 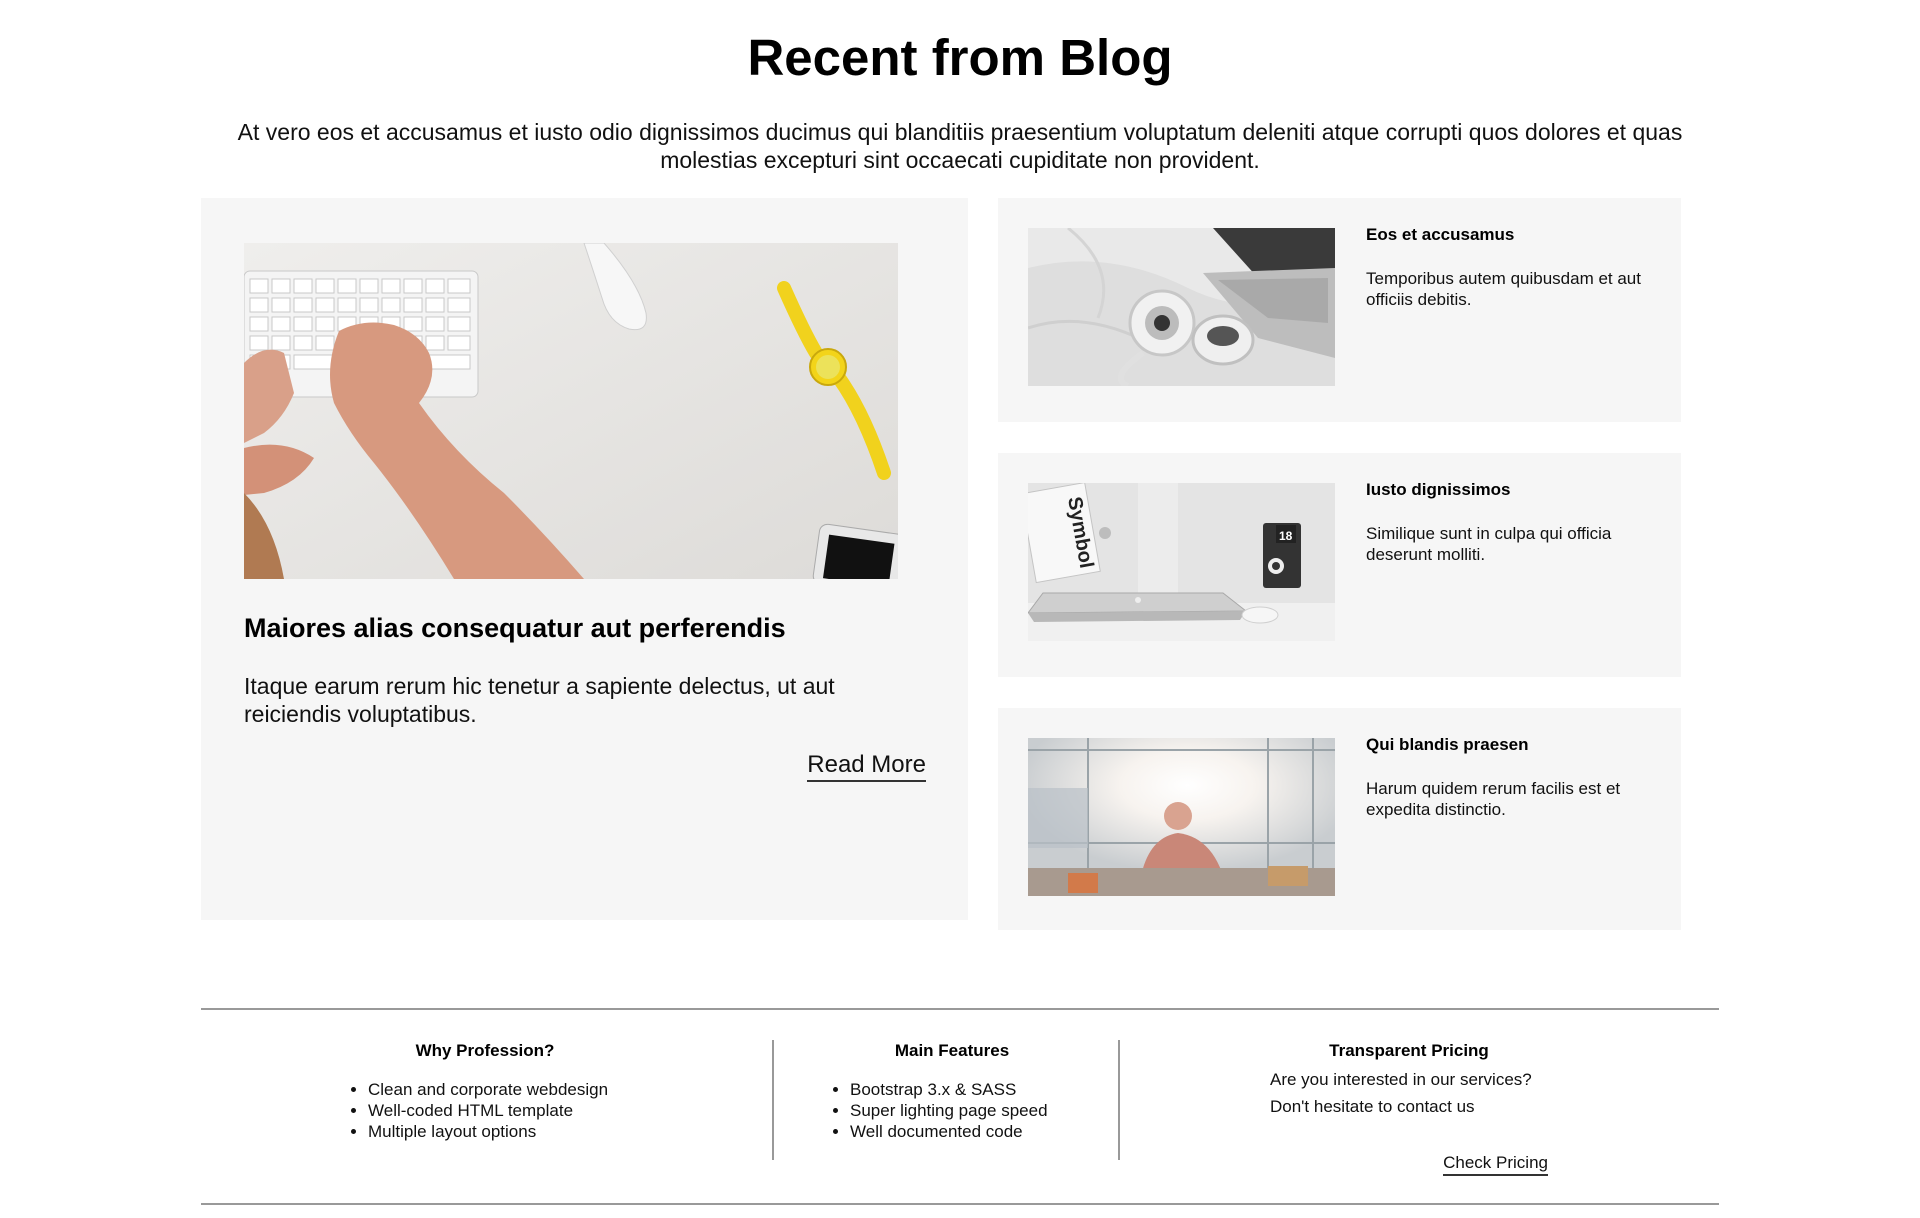 I want to click on section-title: Recent from Blog, so click(x=960, y=57).